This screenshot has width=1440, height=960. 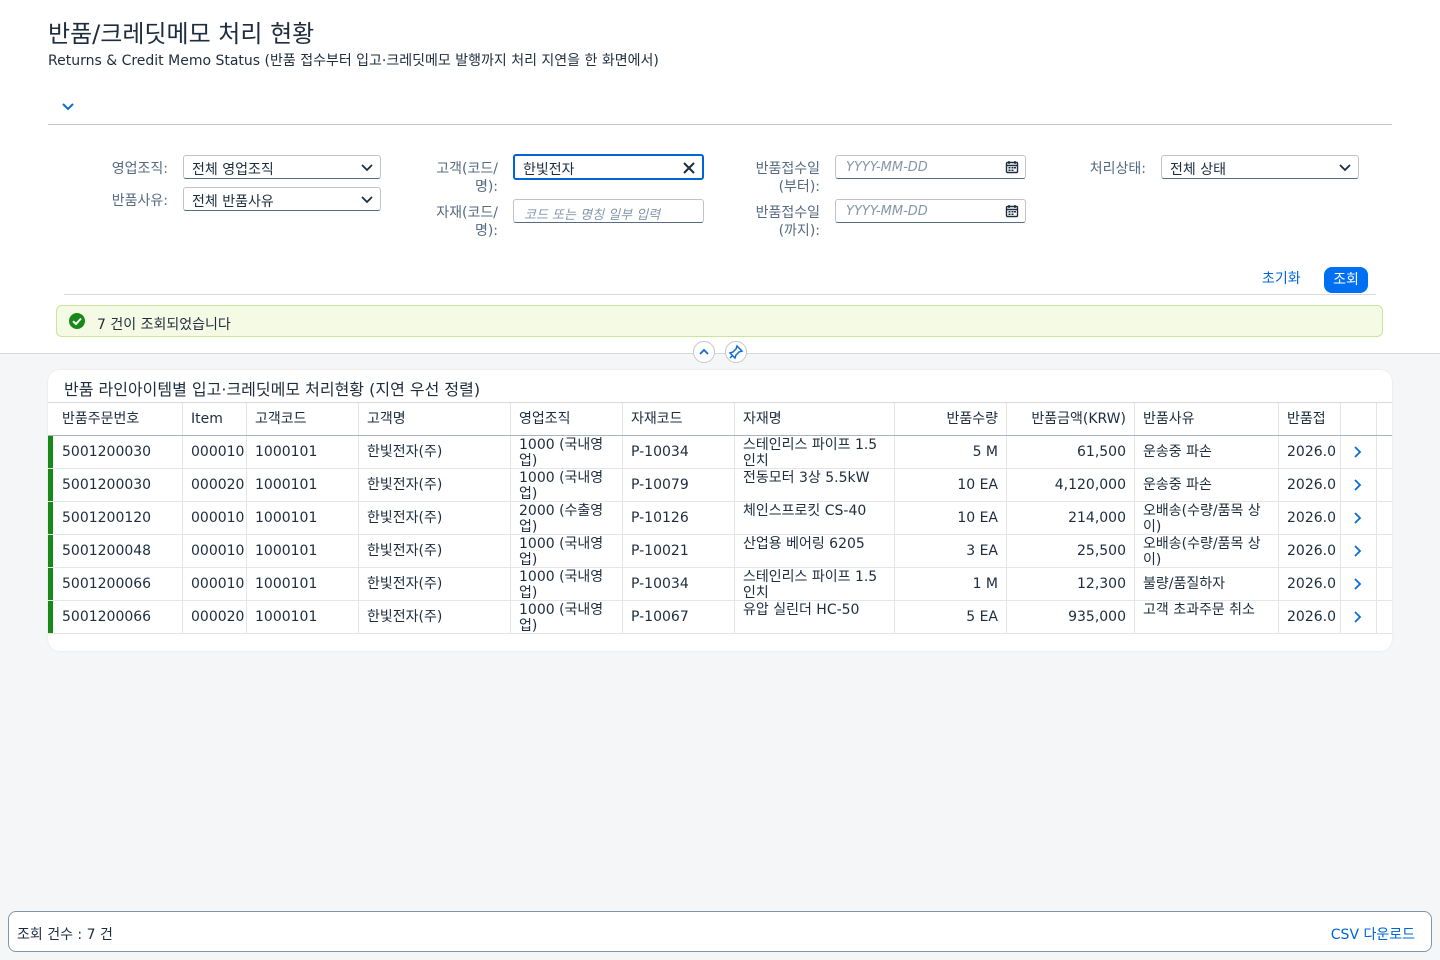 I want to click on table-cell-mat-code: P-10126, so click(x=679, y=518).